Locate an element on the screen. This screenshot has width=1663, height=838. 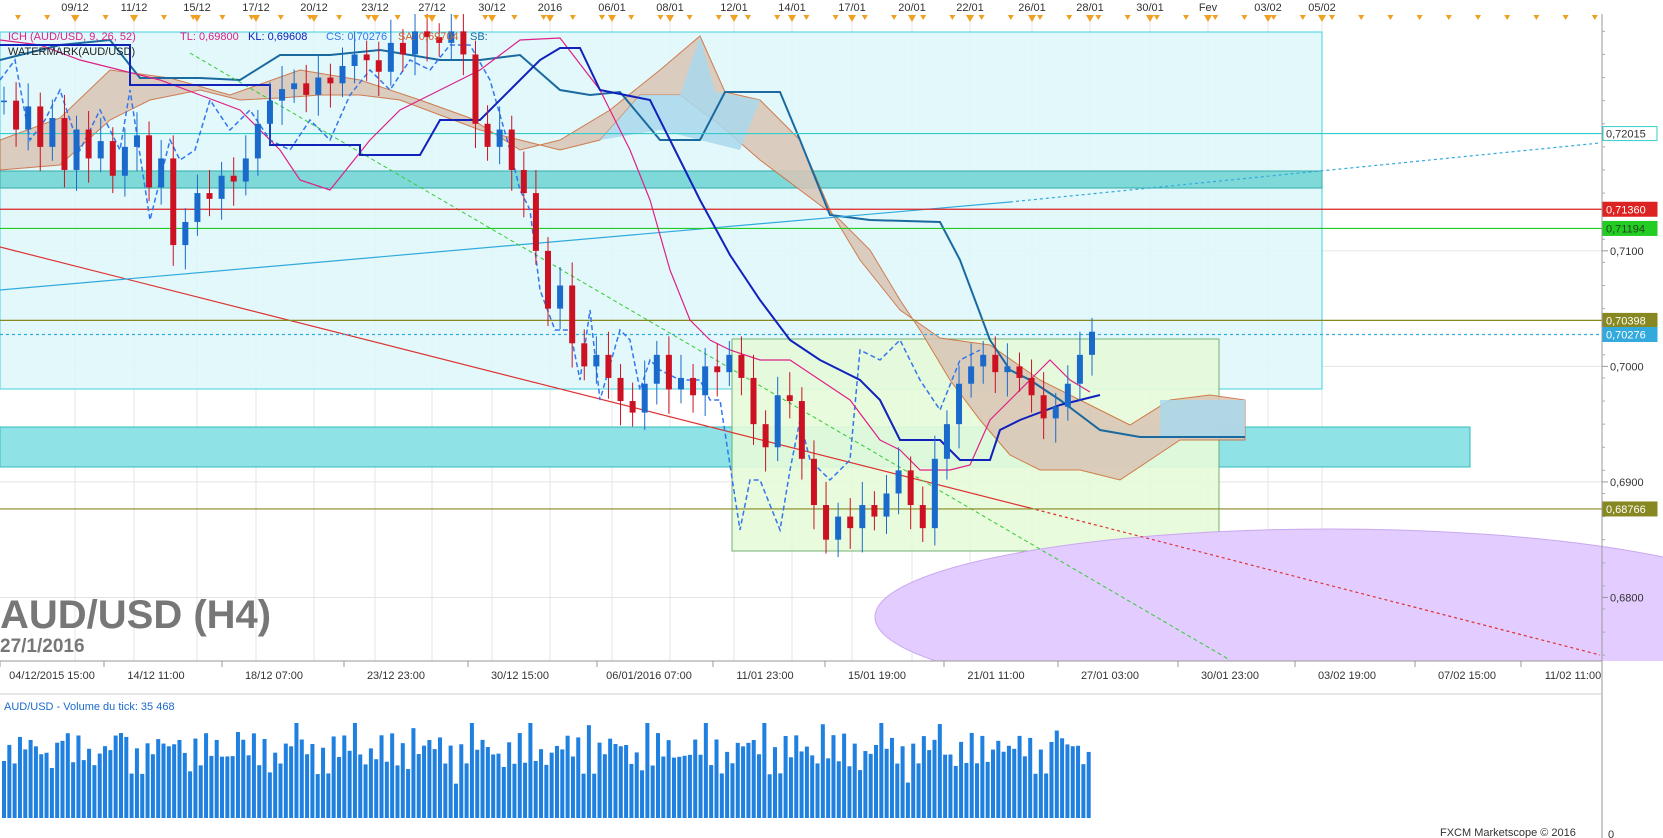
zone-band-resistance is located at coordinates (661, 179).